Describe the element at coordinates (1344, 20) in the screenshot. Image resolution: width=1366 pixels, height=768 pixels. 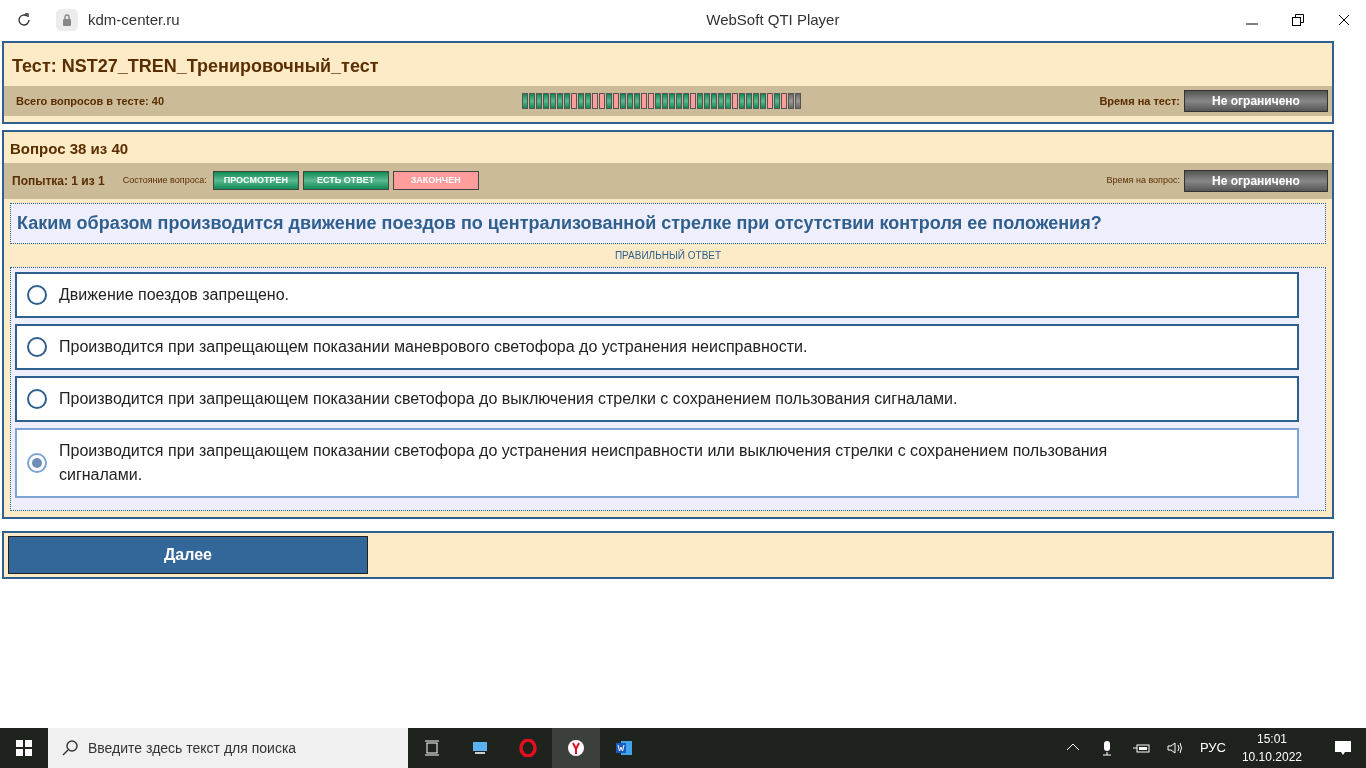
I see `close-icon` at that location.